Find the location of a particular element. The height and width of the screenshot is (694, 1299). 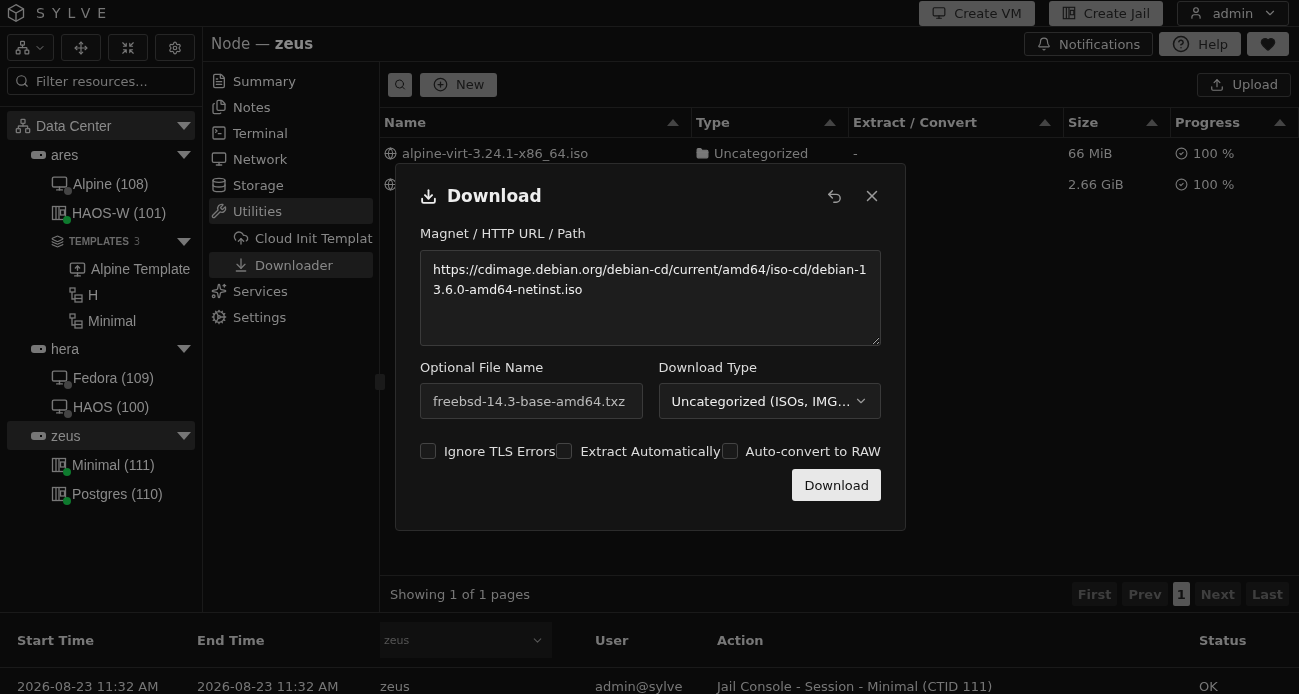

tree-item: ares is located at coordinates (101, 154).